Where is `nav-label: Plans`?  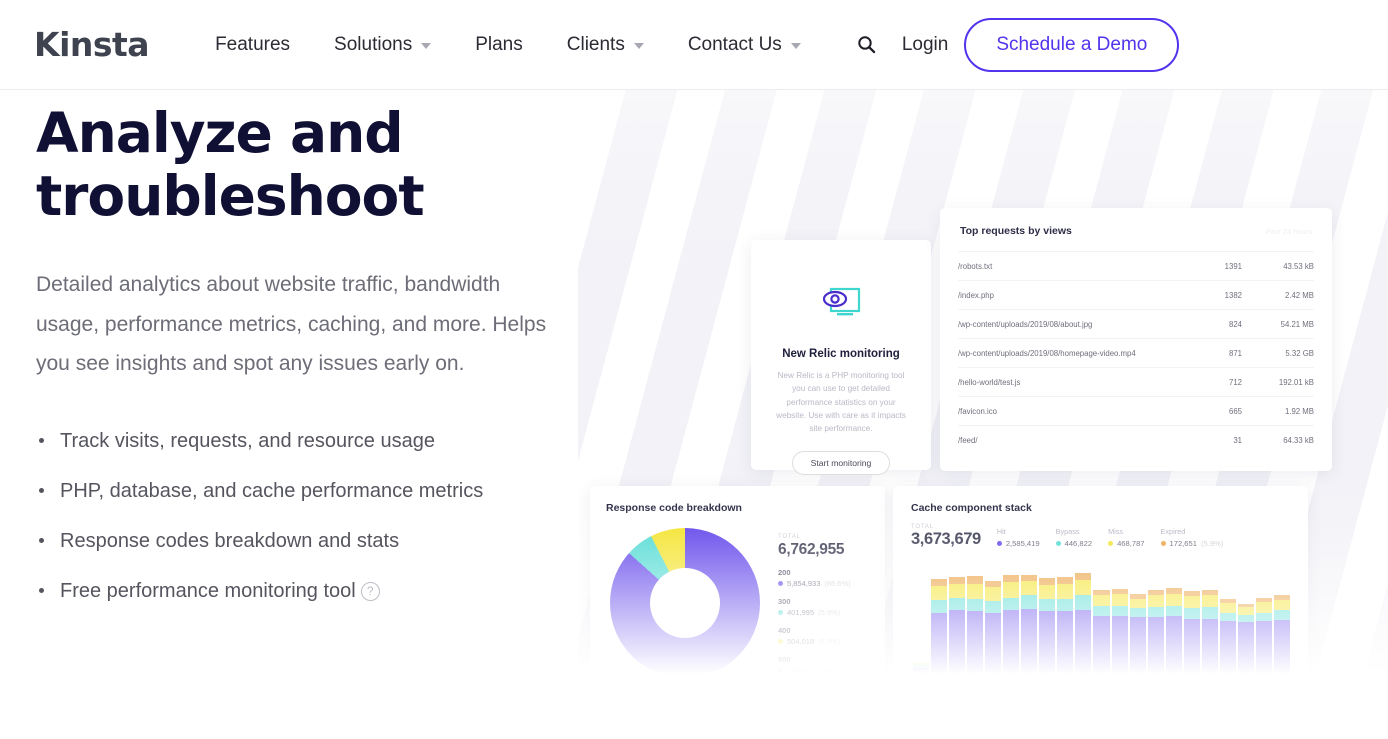
nav-label: Plans is located at coordinates (499, 44).